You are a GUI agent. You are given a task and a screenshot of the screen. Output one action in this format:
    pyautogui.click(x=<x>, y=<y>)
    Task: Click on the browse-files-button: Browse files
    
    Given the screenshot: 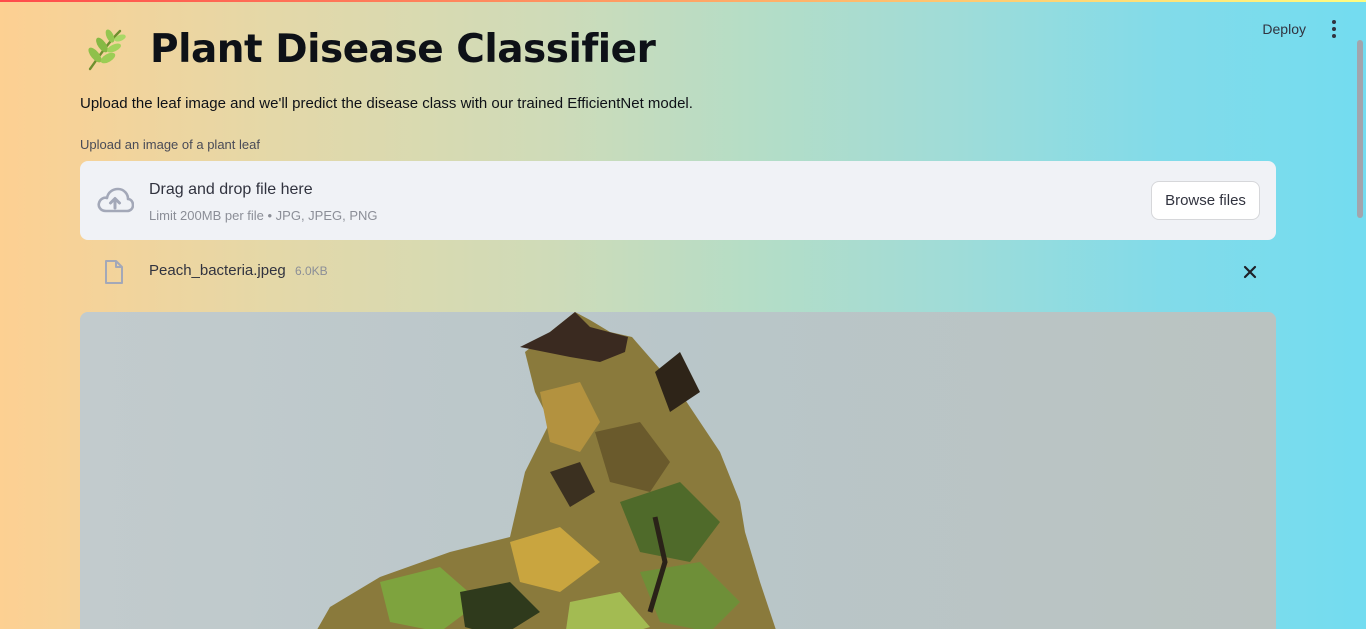 What is the action you would take?
    pyautogui.click(x=1205, y=200)
    